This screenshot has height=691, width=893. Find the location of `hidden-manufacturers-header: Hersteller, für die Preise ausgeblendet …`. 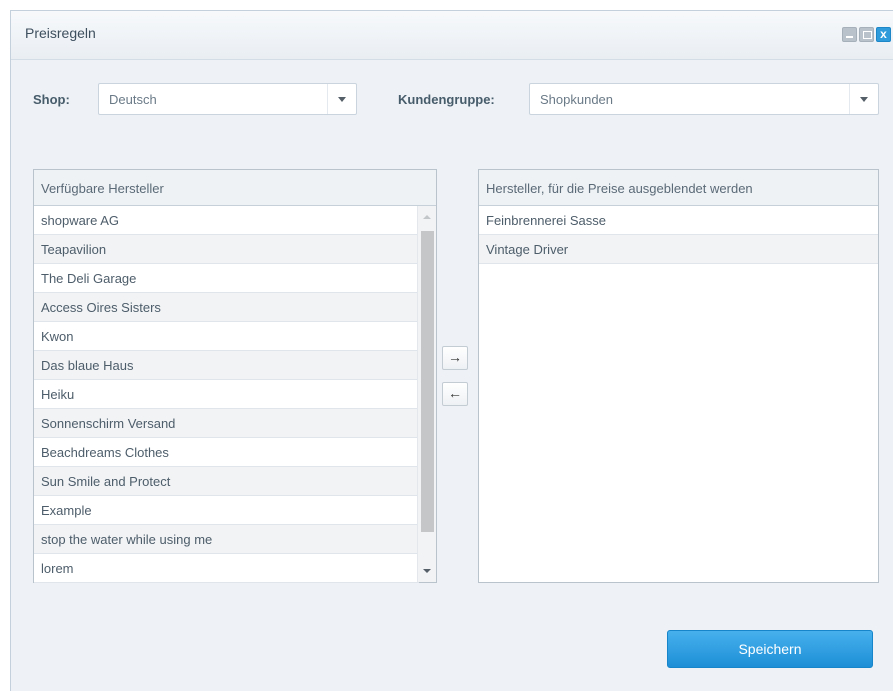

hidden-manufacturers-header: Hersteller, für die Preise ausgeblendet … is located at coordinates (678, 188).